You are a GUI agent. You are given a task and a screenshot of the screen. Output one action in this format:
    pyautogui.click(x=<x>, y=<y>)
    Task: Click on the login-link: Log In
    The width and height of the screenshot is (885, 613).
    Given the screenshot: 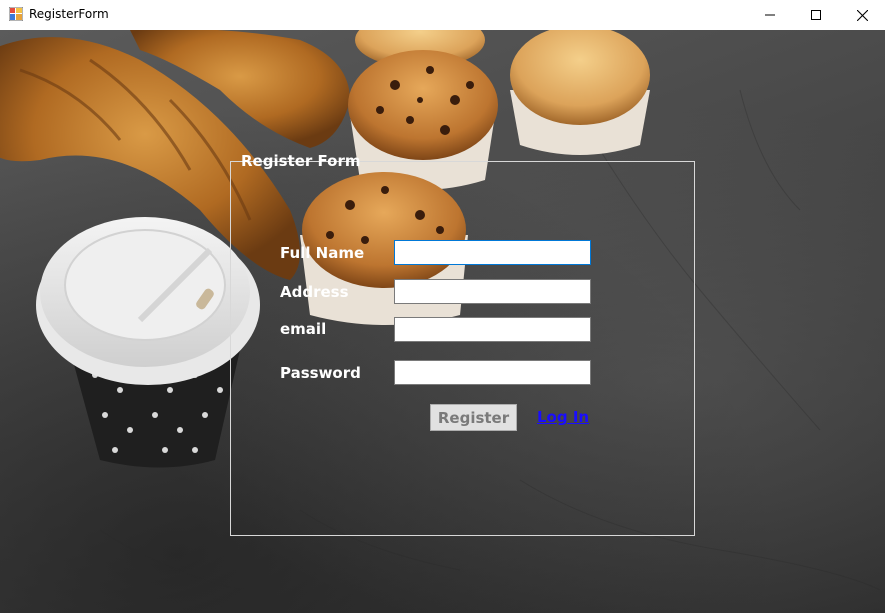 What is the action you would take?
    pyautogui.click(x=563, y=417)
    